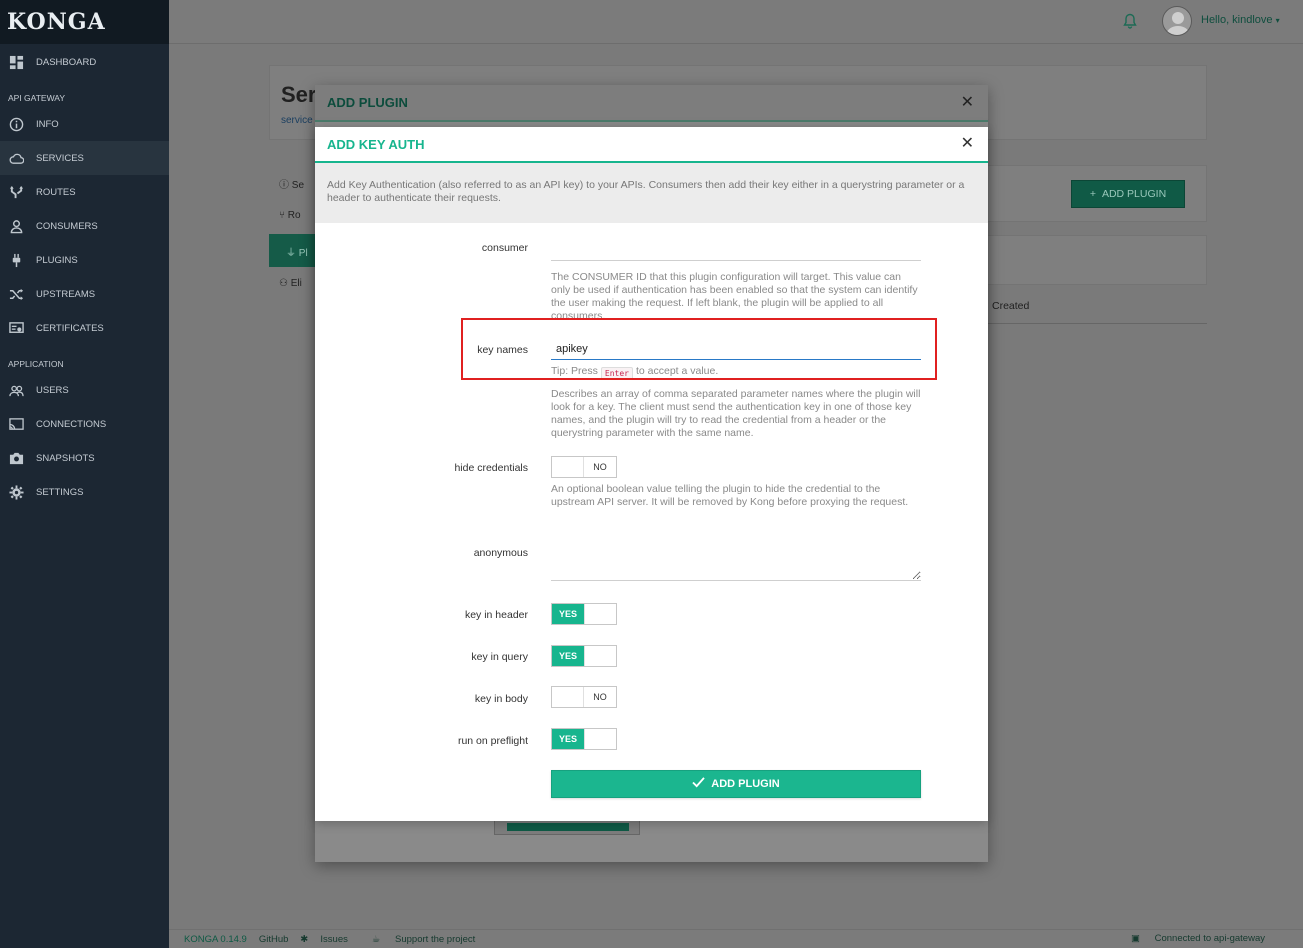 This screenshot has height=948, width=1303. What do you see at coordinates (290, 283) in the screenshot?
I see `bg-tab-eligible: ⚇ Eli` at bounding box center [290, 283].